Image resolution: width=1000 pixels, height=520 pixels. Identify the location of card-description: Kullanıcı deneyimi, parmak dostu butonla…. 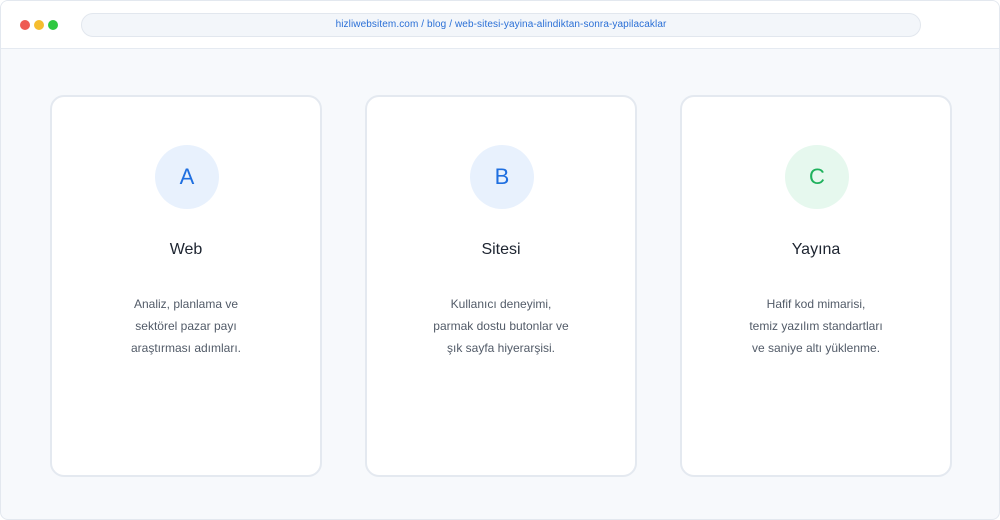
(501, 326).